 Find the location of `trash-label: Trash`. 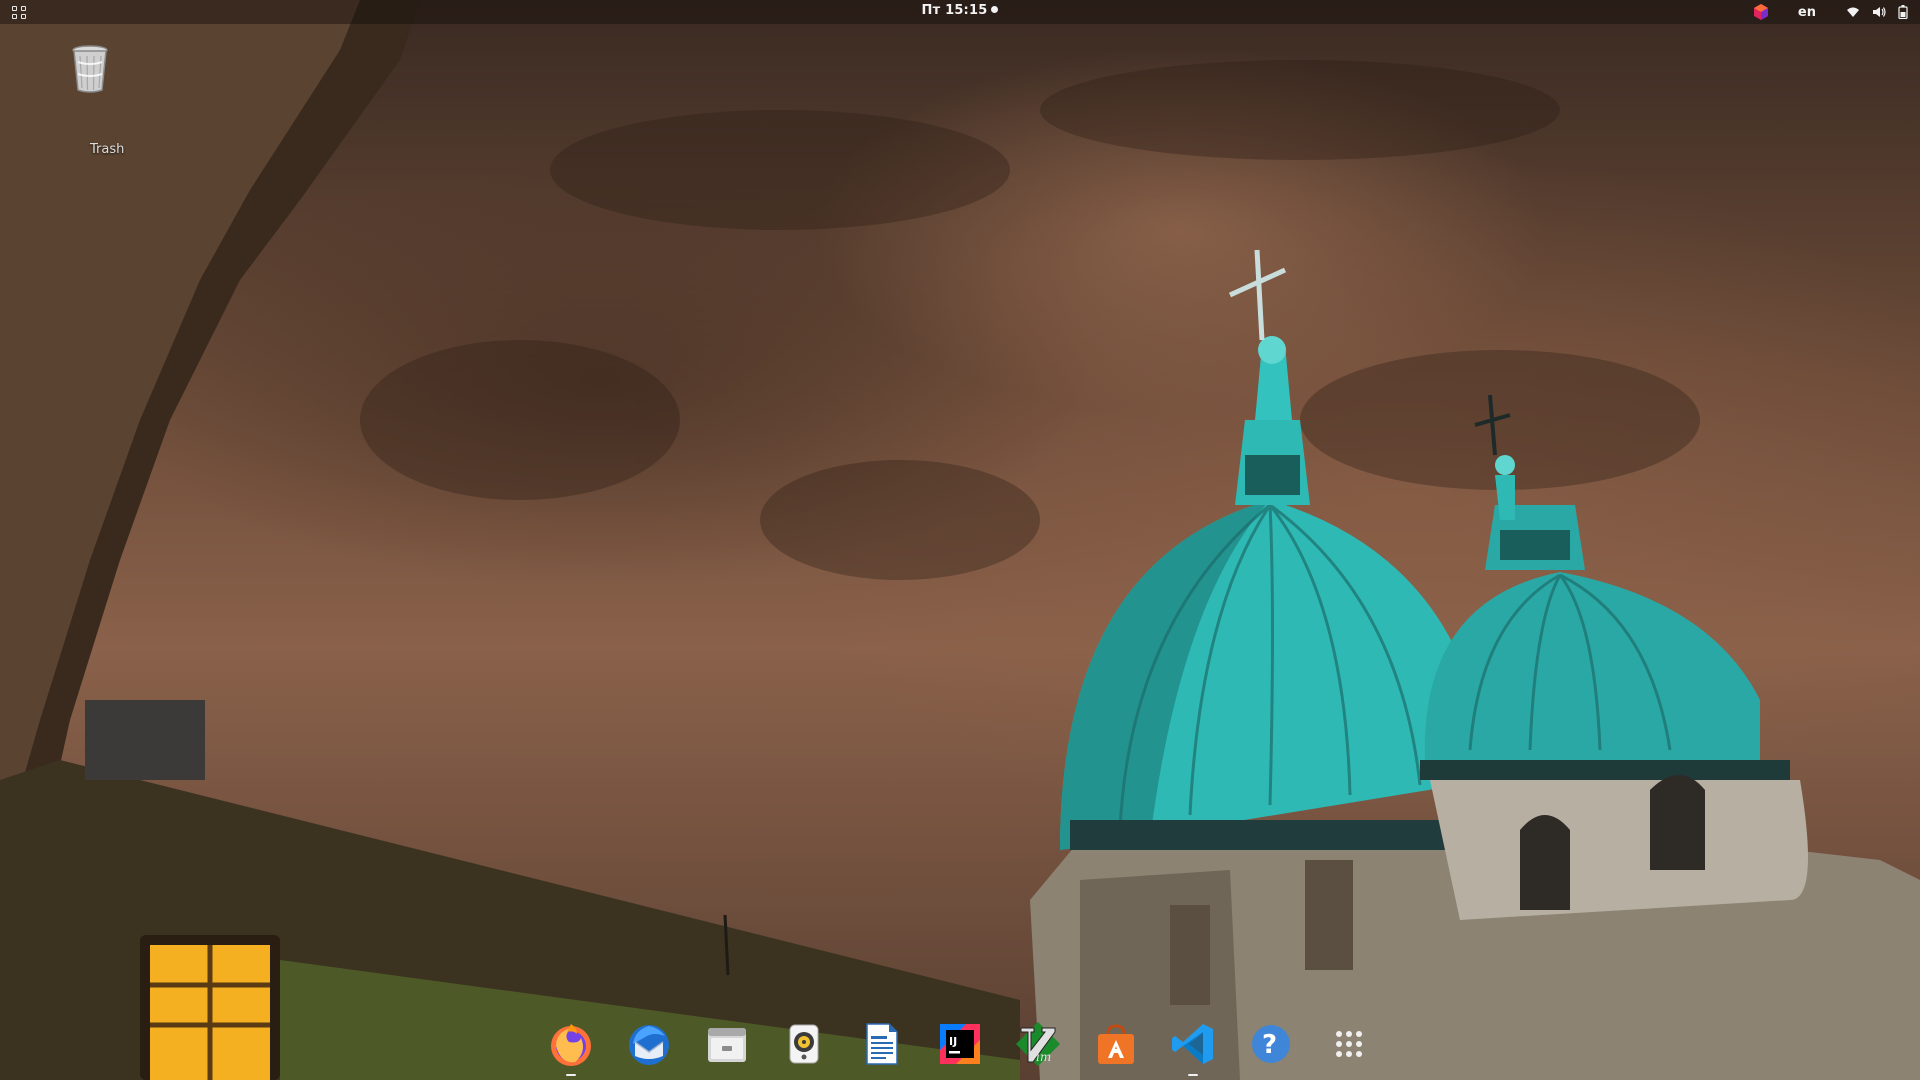

trash-label: Trash is located at coordinates (107, 149).